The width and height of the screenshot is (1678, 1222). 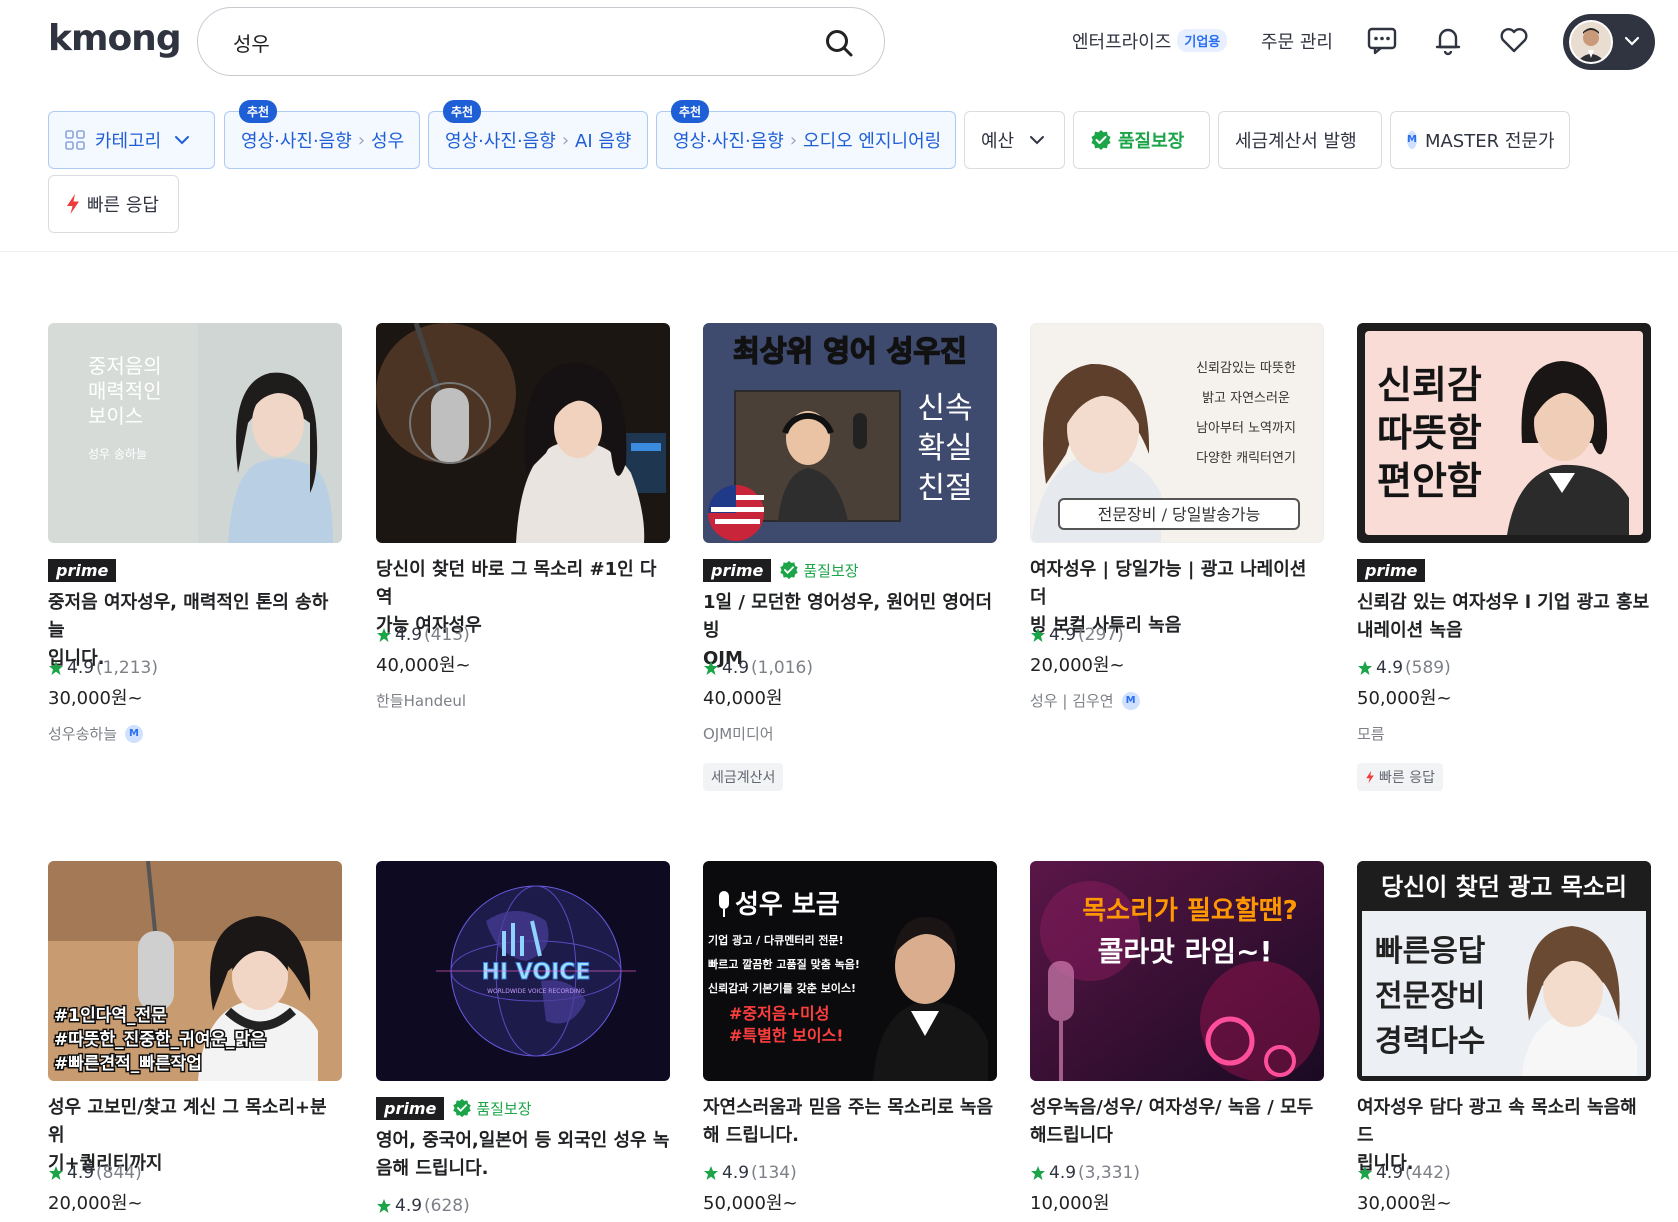 What do you see at coordinates (322, 134) in the screenshot?
I see `recommended-filter-voice-actor: 추천 영상·사진·음향 › 성우` at bounding box center [322, 134].